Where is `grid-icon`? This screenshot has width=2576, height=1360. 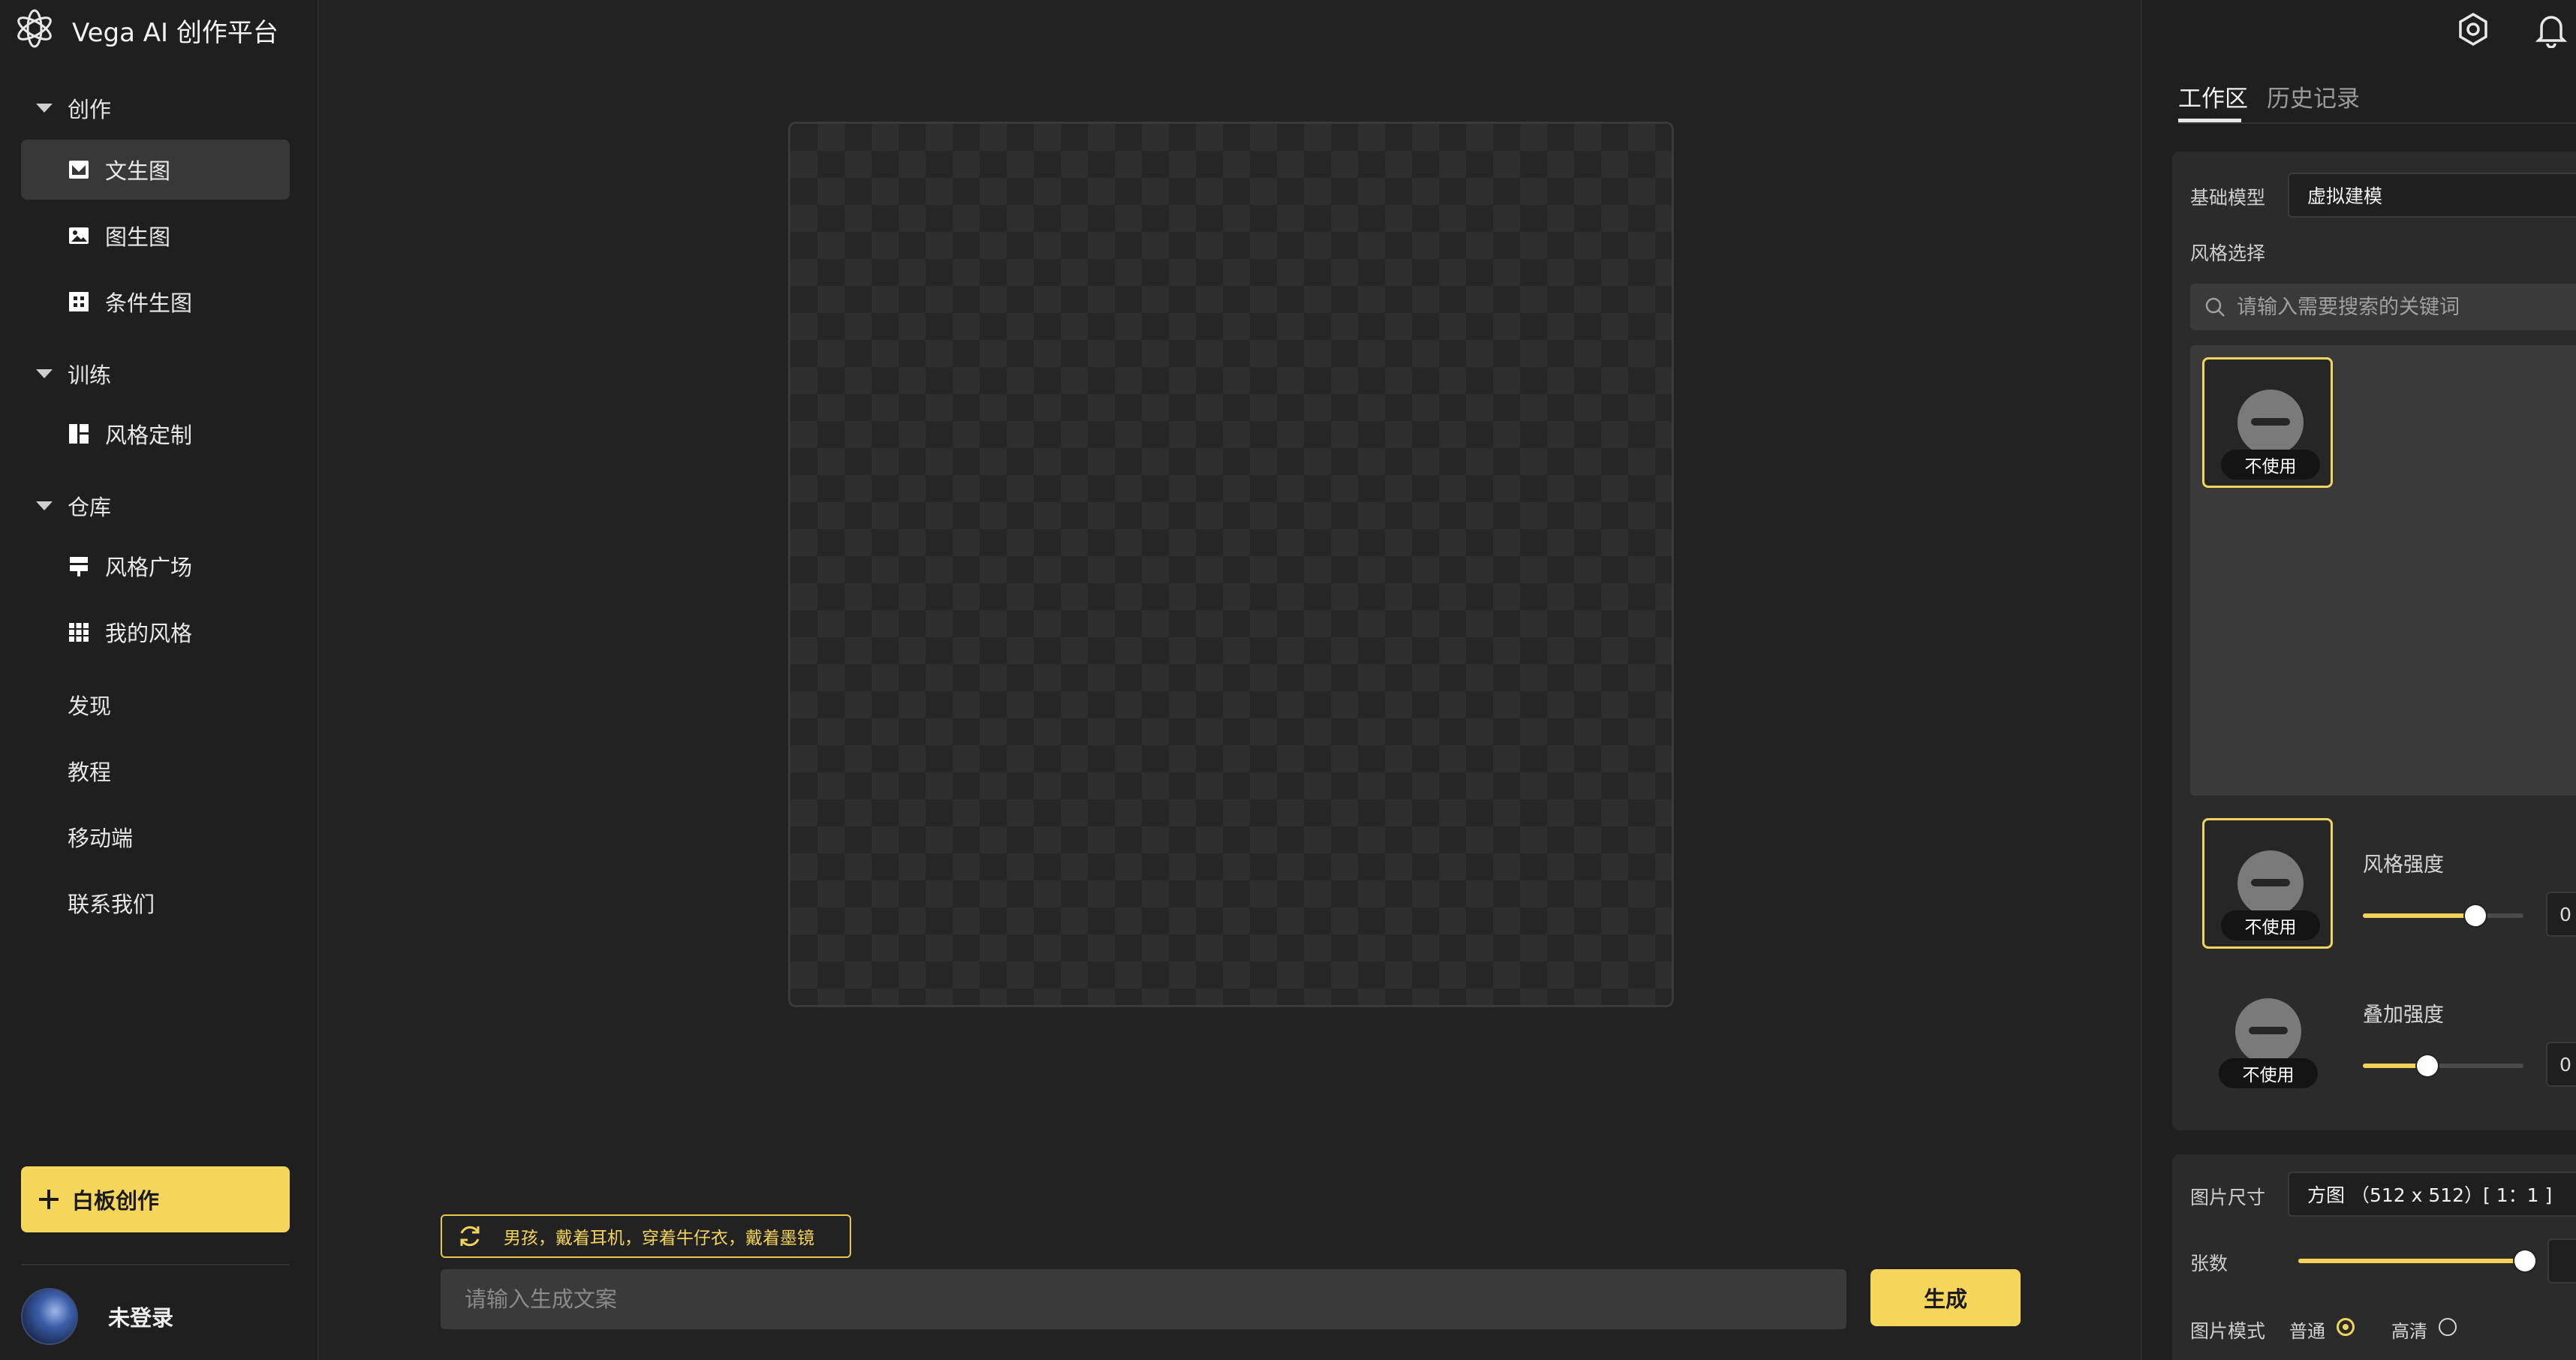 grid-icon is located at coordinates (79, 301).